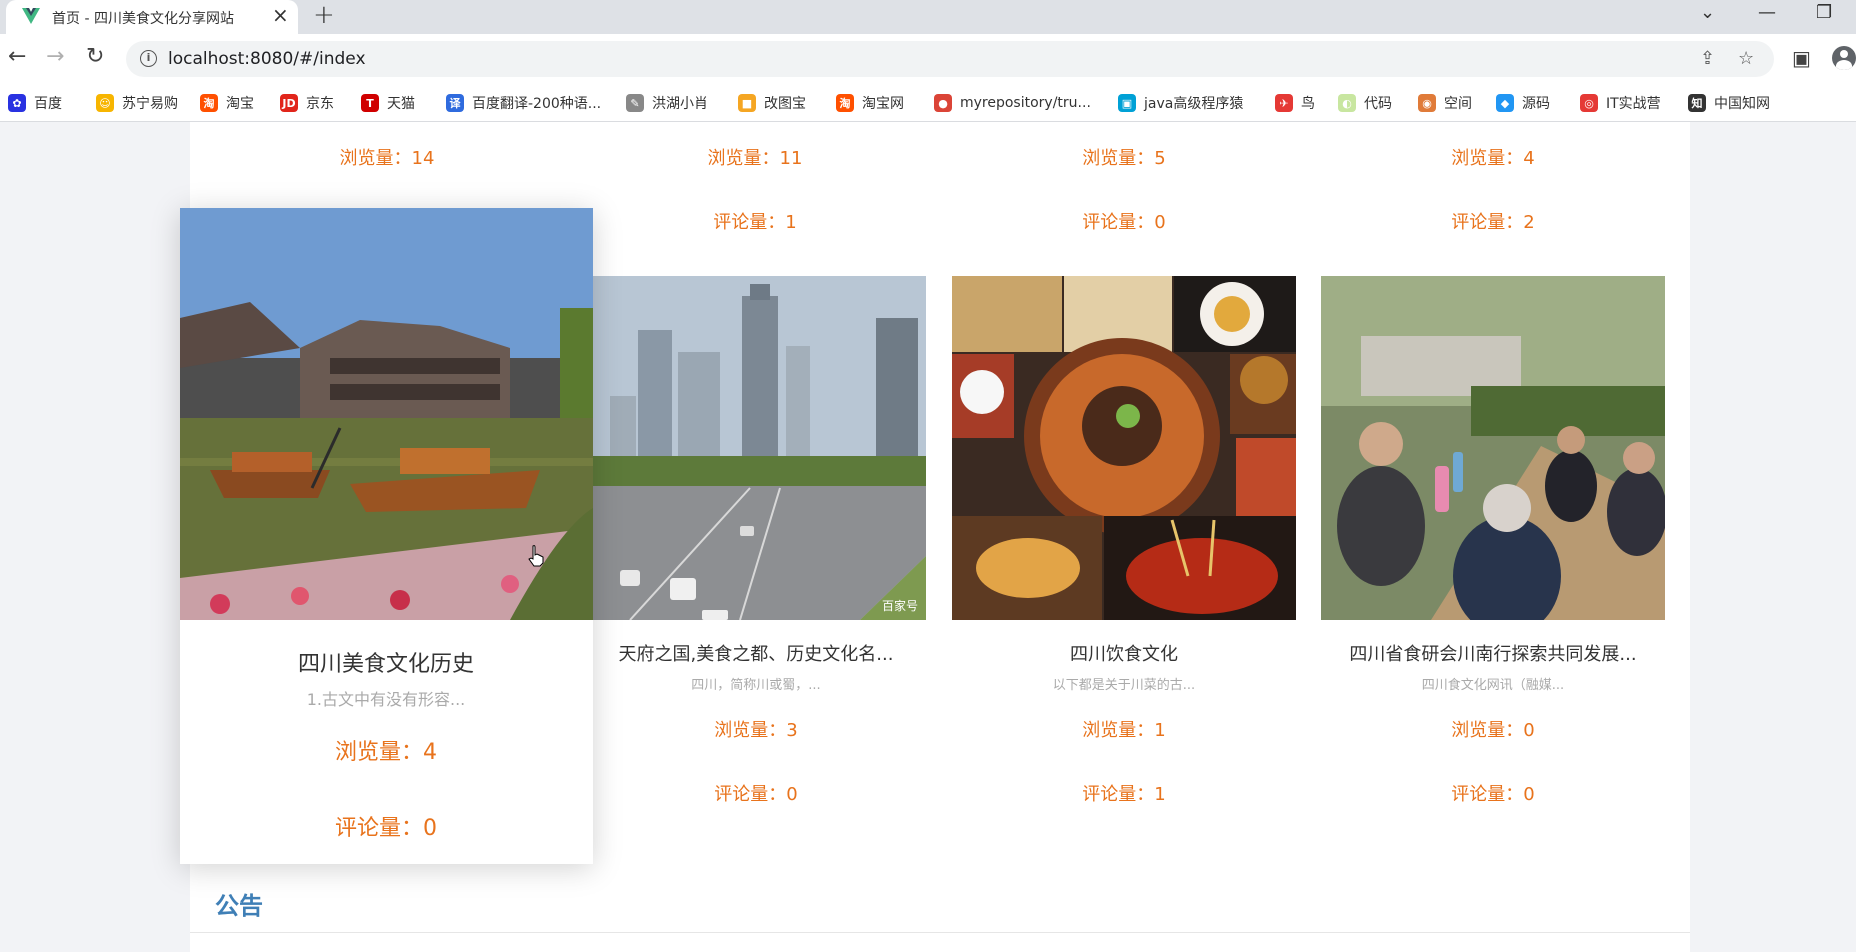  What do you see at coordinates (17, 56) in the screenshot?
I see `back-arrow-icon: ←` at bounding box center [17, 56].